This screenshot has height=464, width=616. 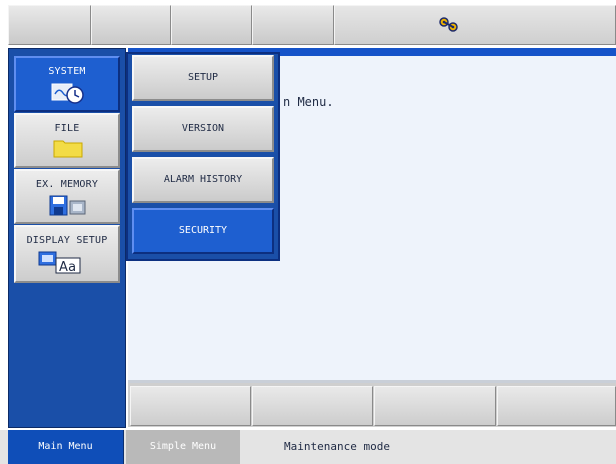 What do you see at coordinates (203, 78) in the screenshot?
I see `submenu-item-setup: SETUP` at bounding box center [203, 78].